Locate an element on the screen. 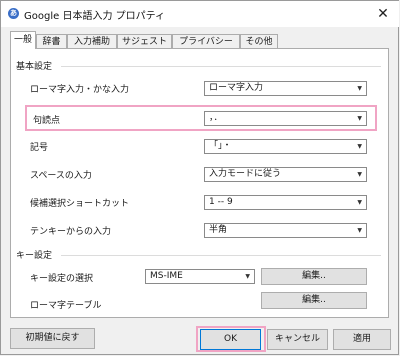 This screenshot has width=400, height=356. title-bar: あ Google 日本語入力 プロパティ ✕ is located at coordinates (200, 14).